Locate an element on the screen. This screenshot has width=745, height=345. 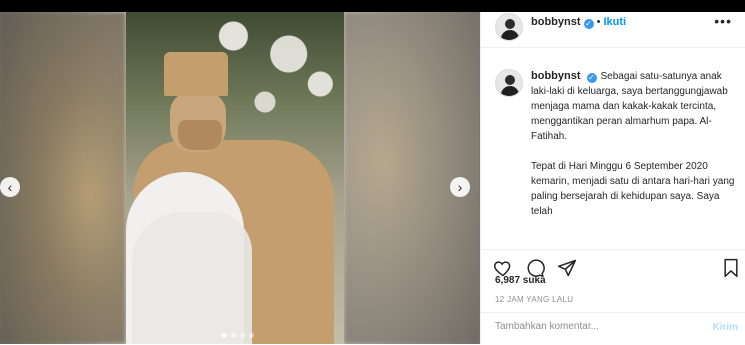
chevron-right-icon: › is located at coordinates (460, 187).